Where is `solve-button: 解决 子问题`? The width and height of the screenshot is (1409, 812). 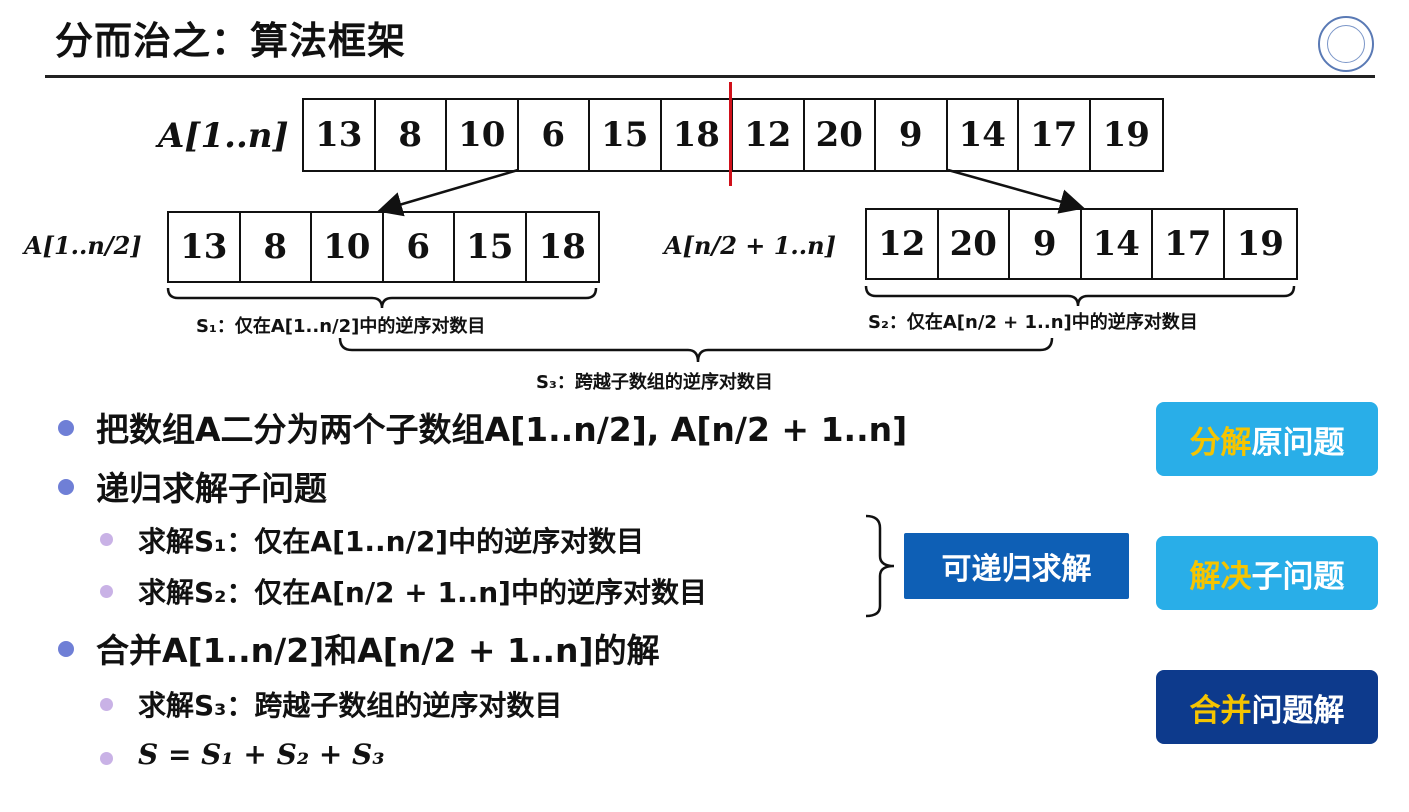 solve-button: 解决 子问题 is located at coordinates (1267, 573).